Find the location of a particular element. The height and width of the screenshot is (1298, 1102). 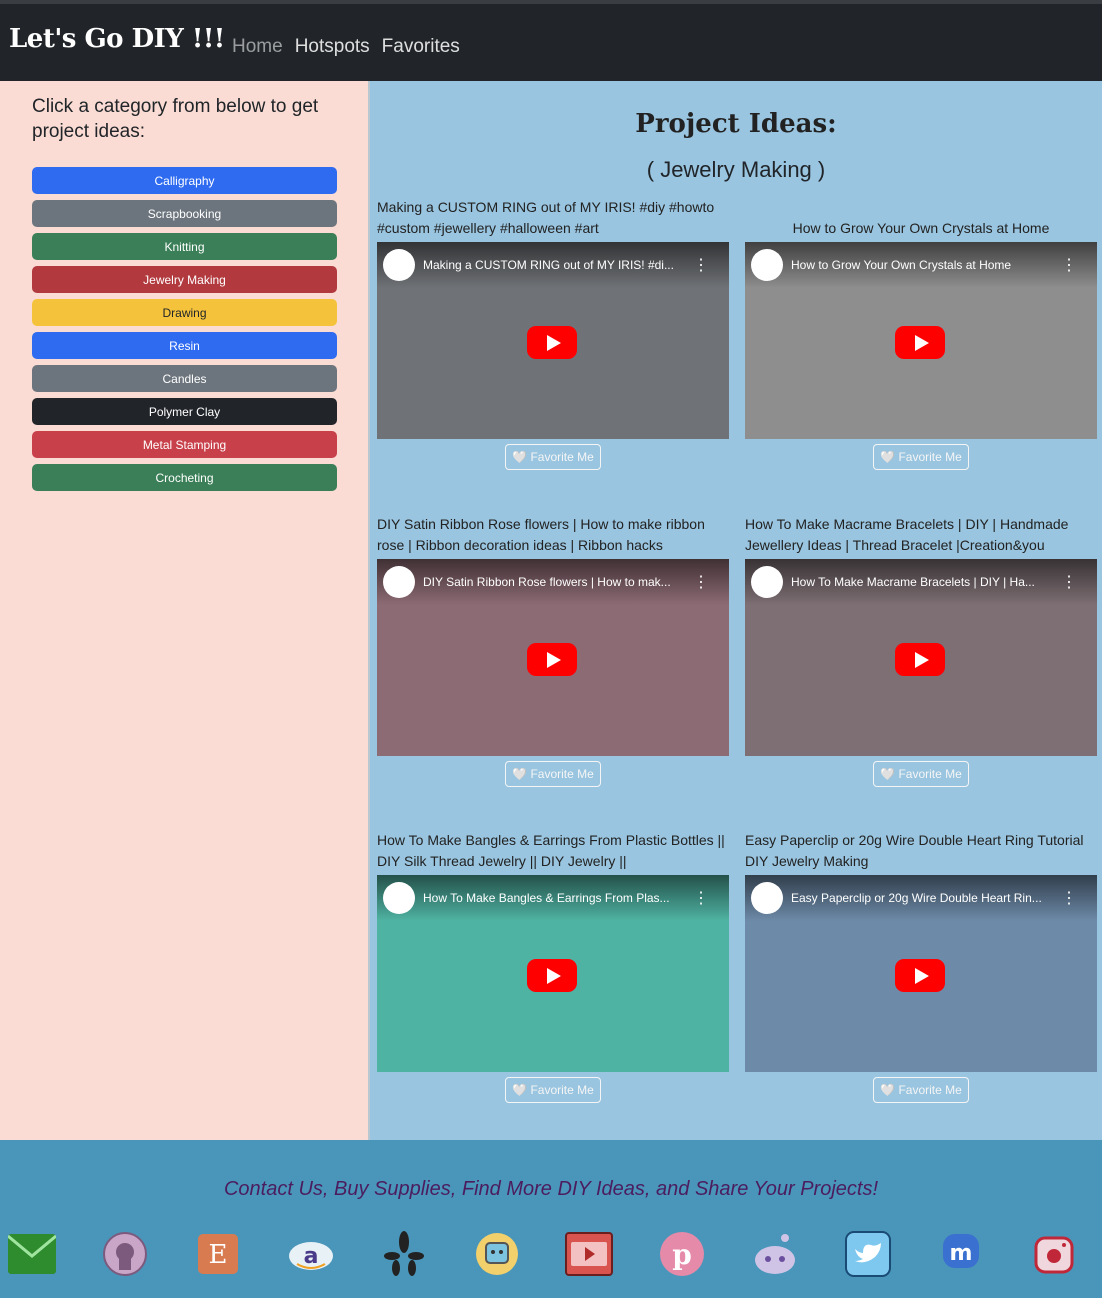

svg-text: p is located at coordinates (683, 1254).